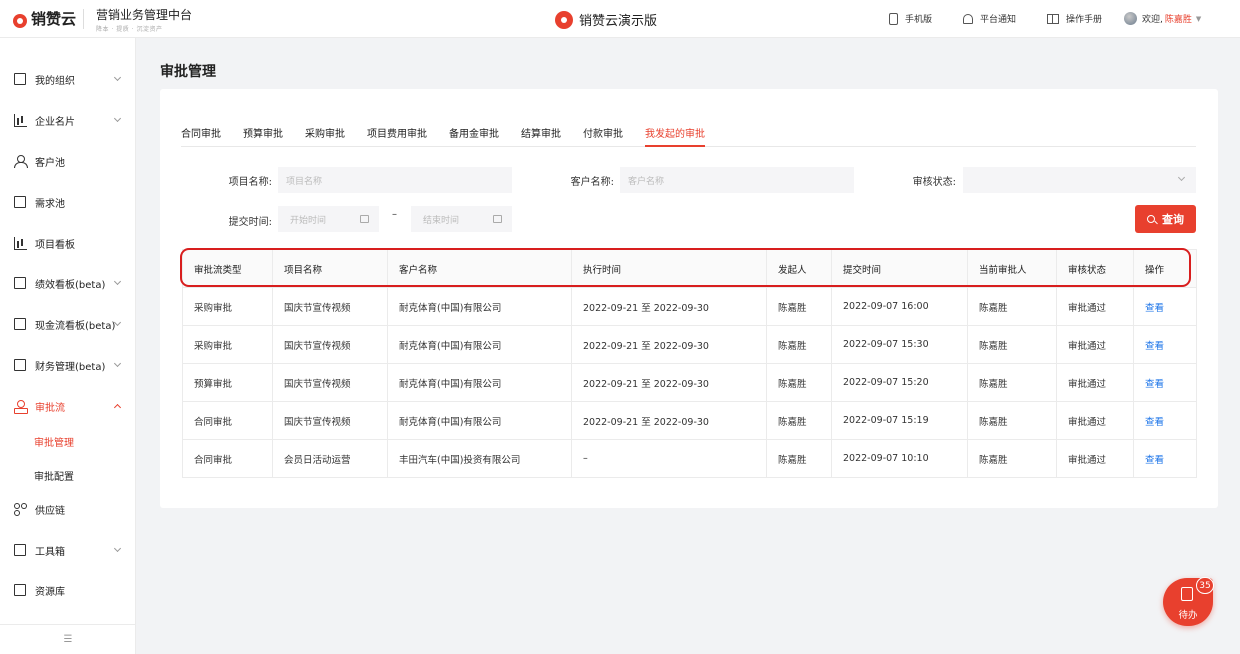  I want to click on customer-name-input: 客户名称, so click(737, 180).